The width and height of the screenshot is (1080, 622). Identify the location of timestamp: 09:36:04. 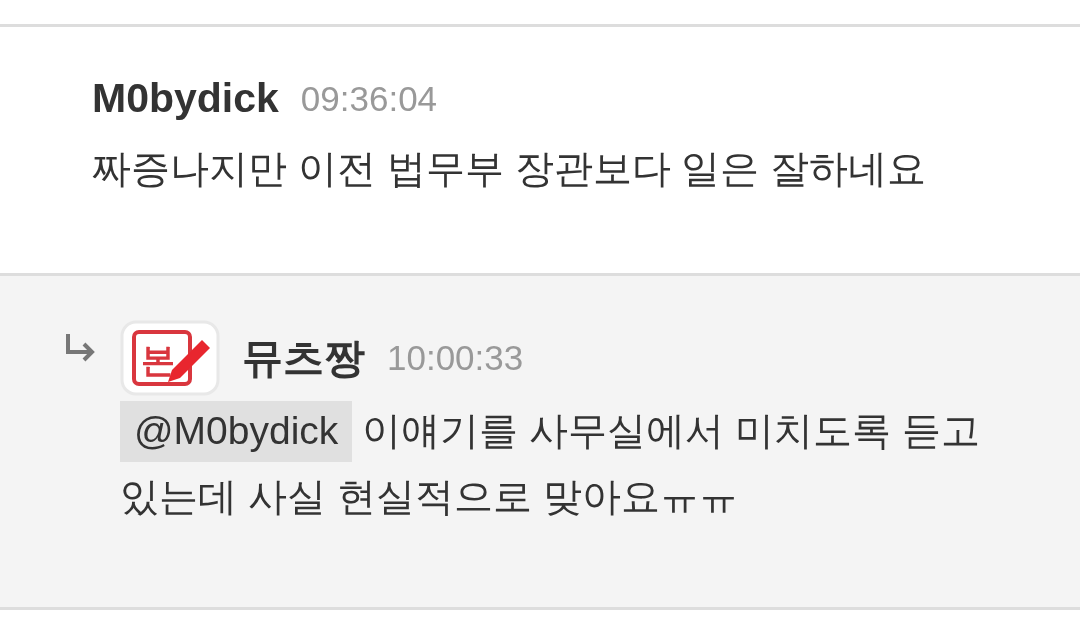
(369, 98).